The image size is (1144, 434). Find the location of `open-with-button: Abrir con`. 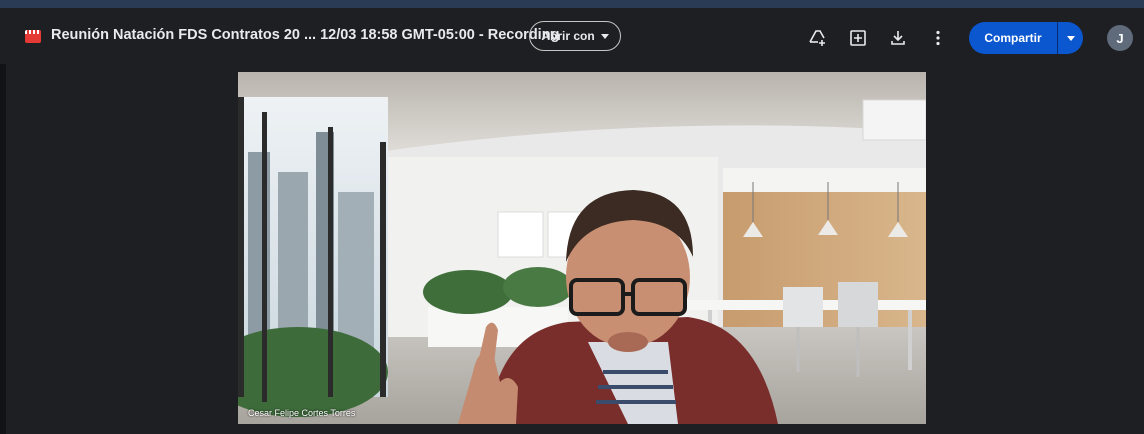

open-with-button: Abrir con is located at coordinates (575, 36).